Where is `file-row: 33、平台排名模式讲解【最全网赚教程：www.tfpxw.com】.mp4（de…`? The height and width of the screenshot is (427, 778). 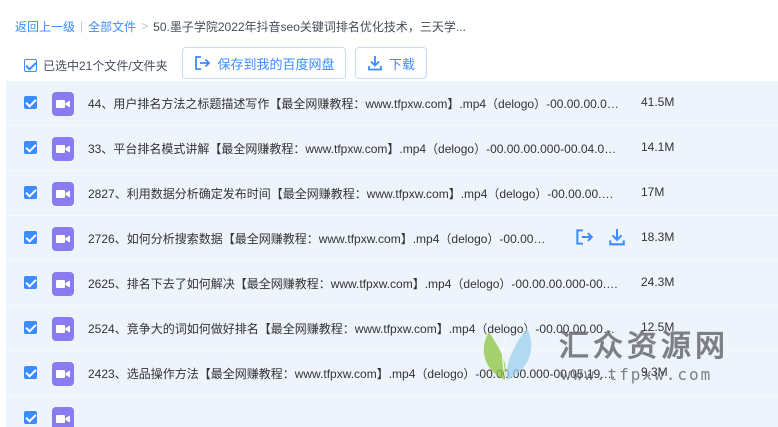
file-row: 33、平台排名模式讲解【最全网赚教程：www.tfpxw.com】.mp4（de… is located at coordinates (392, 148).